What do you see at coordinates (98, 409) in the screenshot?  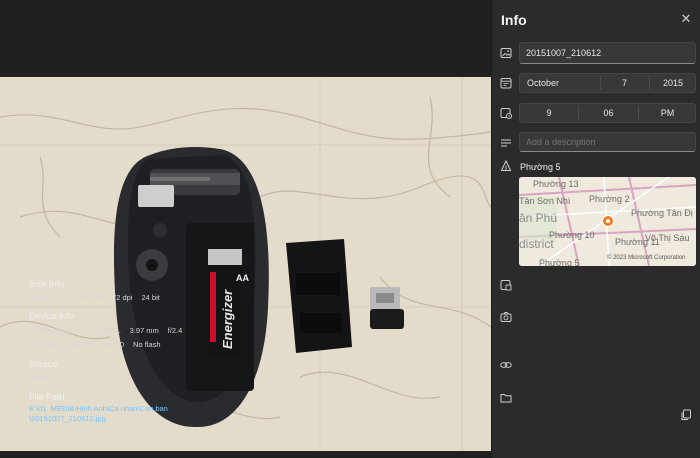 I see `file-path-link-line1: E:\01. MEDIA\Hinh Anh\Ca nhan\Can ban` at bounding box center [98, 409].